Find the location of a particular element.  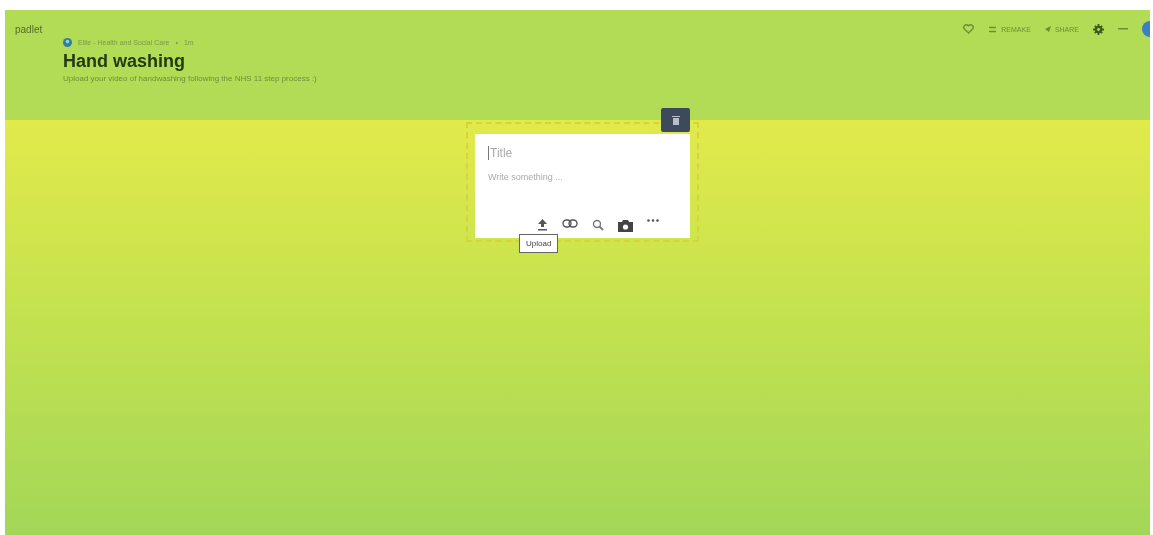

delete-button is located at coordinates (675, 120).